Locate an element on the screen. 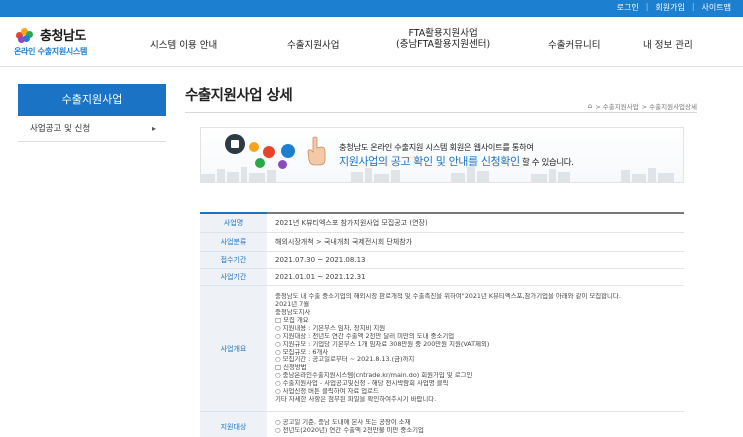 The width and height of the screenshot is (743, 437). hand-pointer-icon is located at coordinates (316, 151).